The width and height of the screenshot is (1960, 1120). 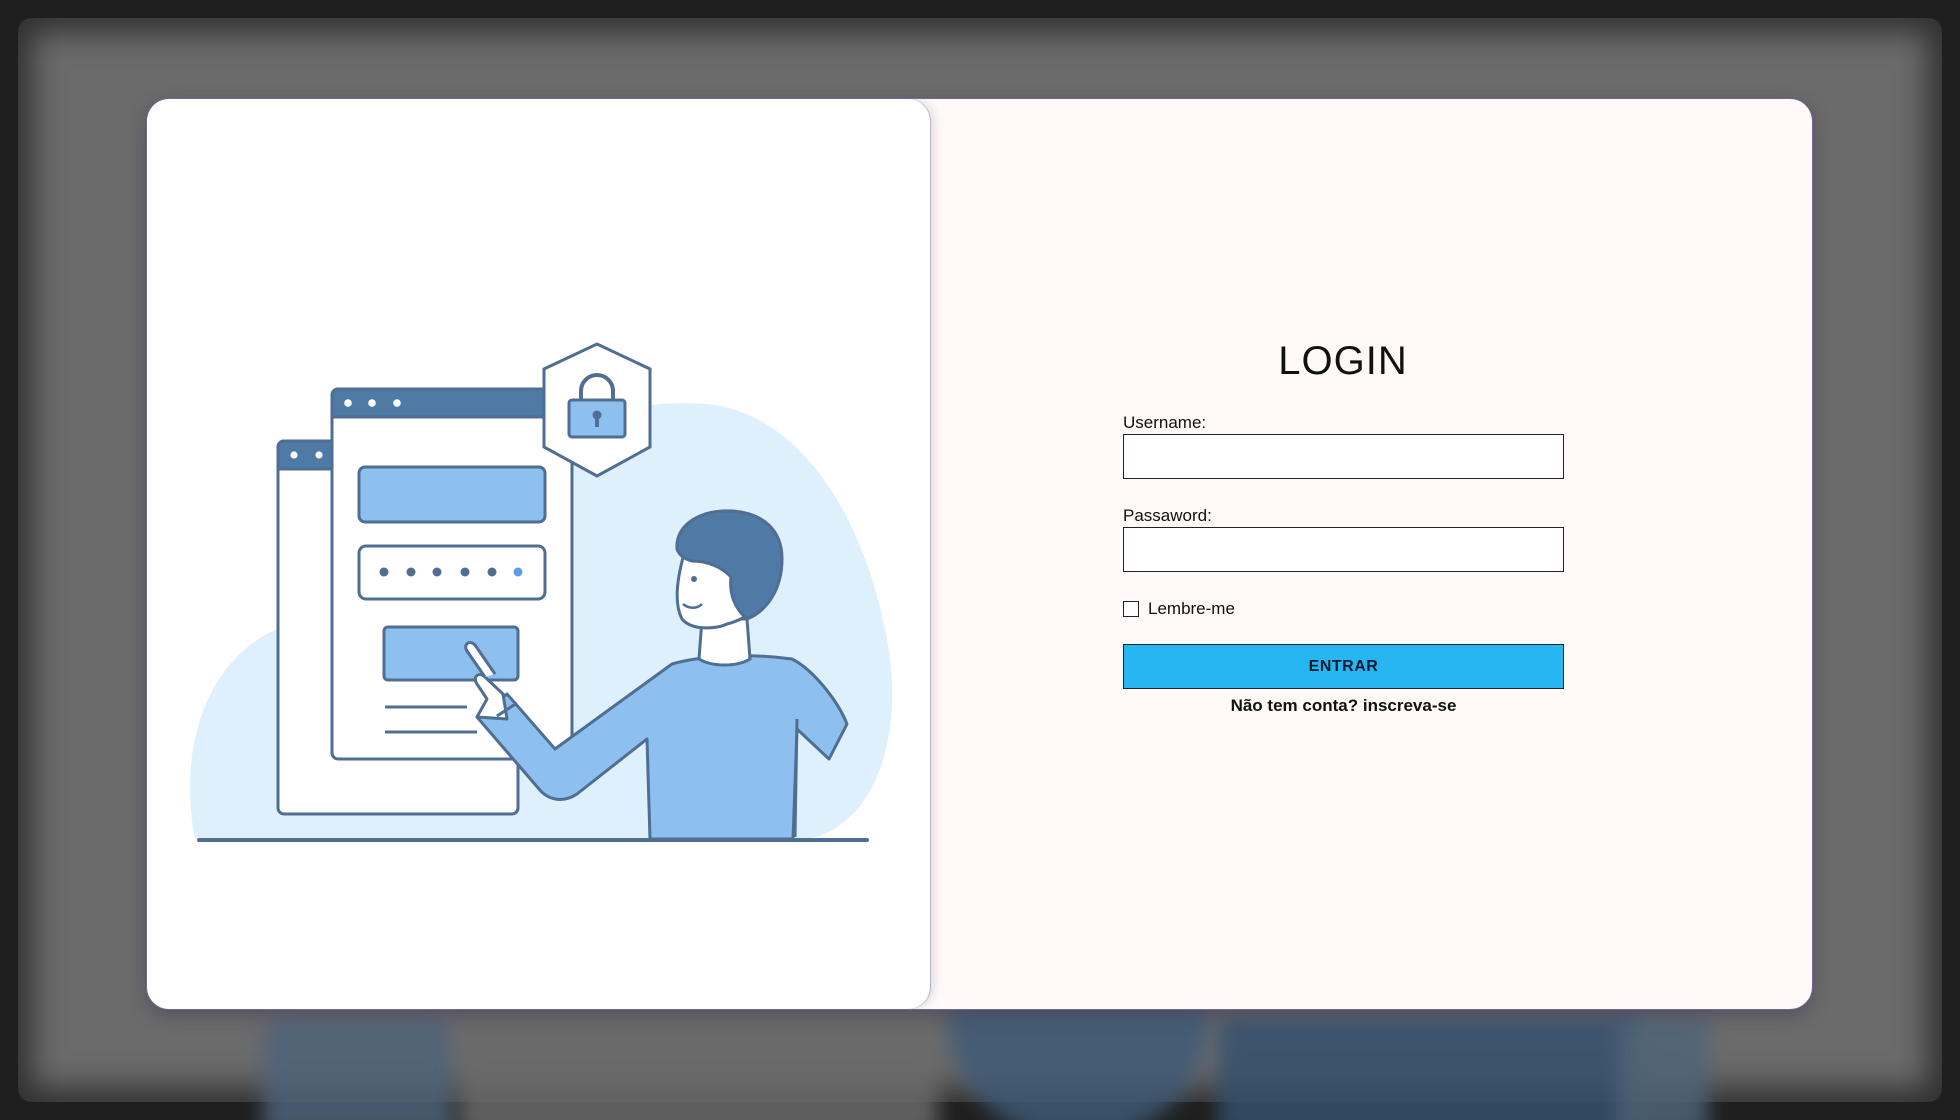 What do you see at coordinates (1343, 666) in the screenshot?
I see `login-button: ENTRAR` at bounding box center [1343, 666].